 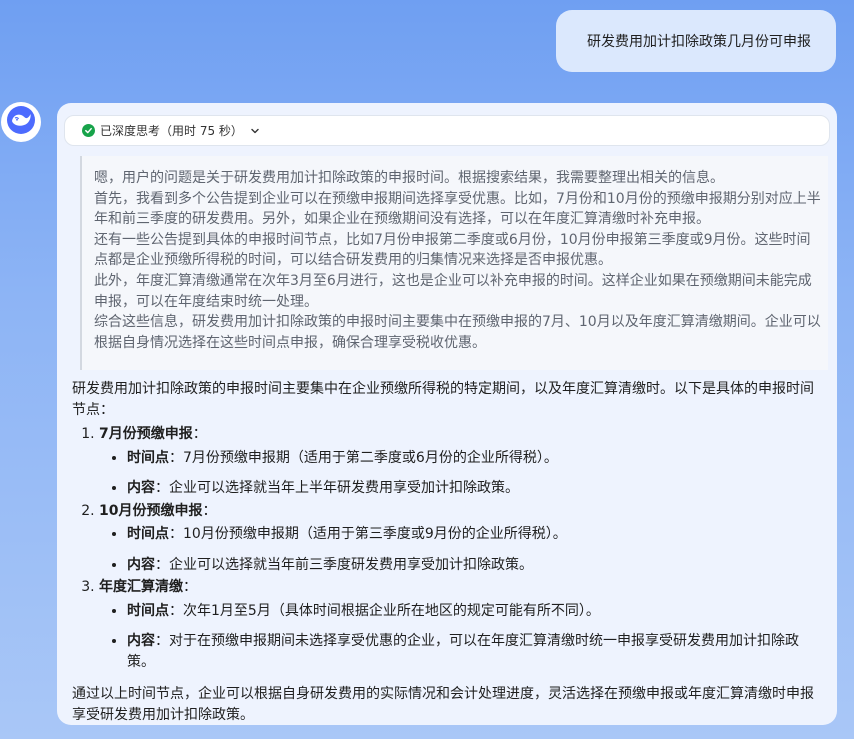 I want to click on sub-list-item: 内容：企业可以选择就当年前三季度研发费用享受加计扣除政策。, so click(x=473, y=565).